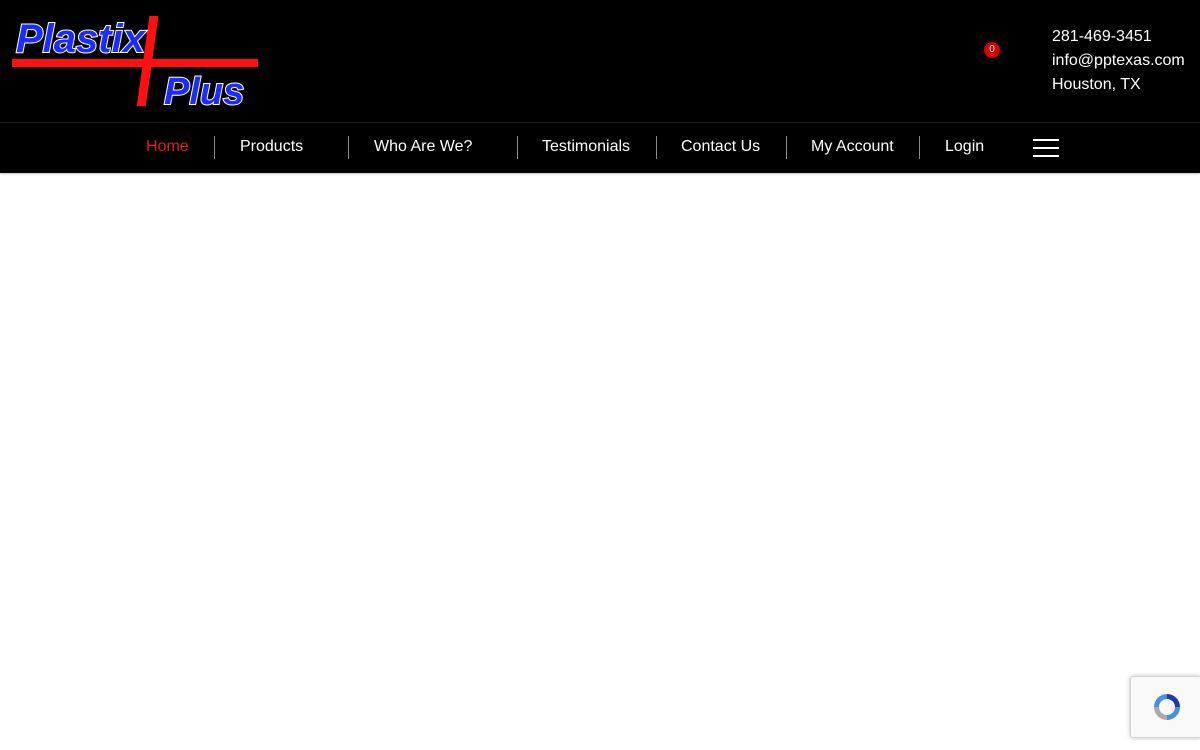 This screenshot has width=1200, height=750. Describe the element at coordinates (81, 39) in the screenshot. I see `logo-text-plastix: Plastix` at that location.